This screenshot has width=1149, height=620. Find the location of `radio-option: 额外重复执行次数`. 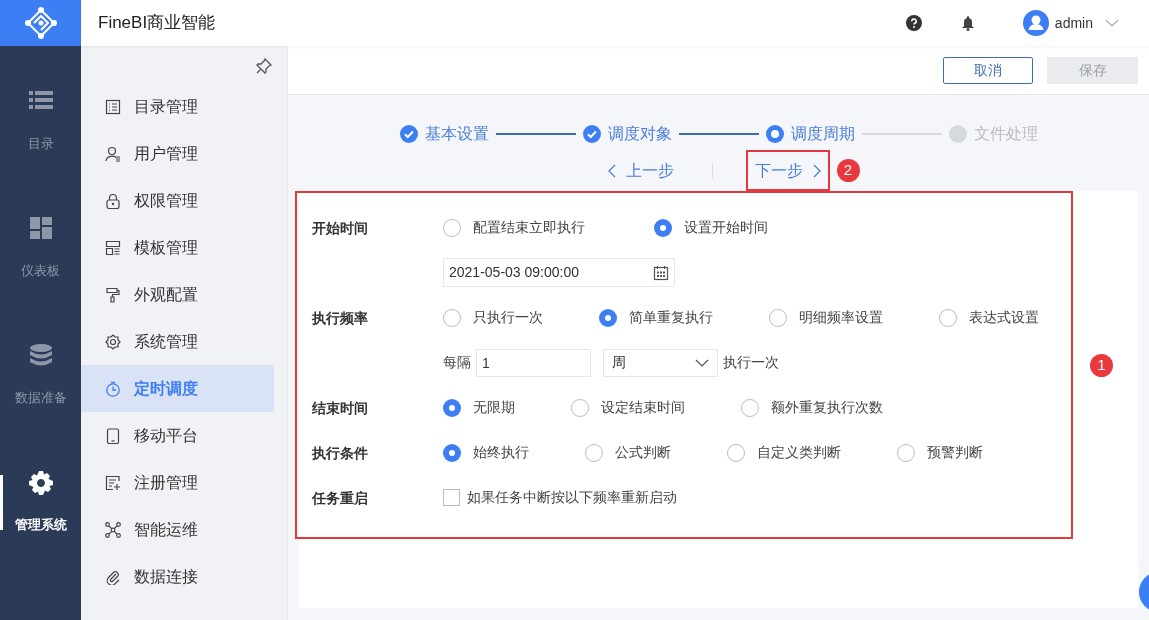

radio-option: 额外重复执行次数 is located at coordinates (812, 407).